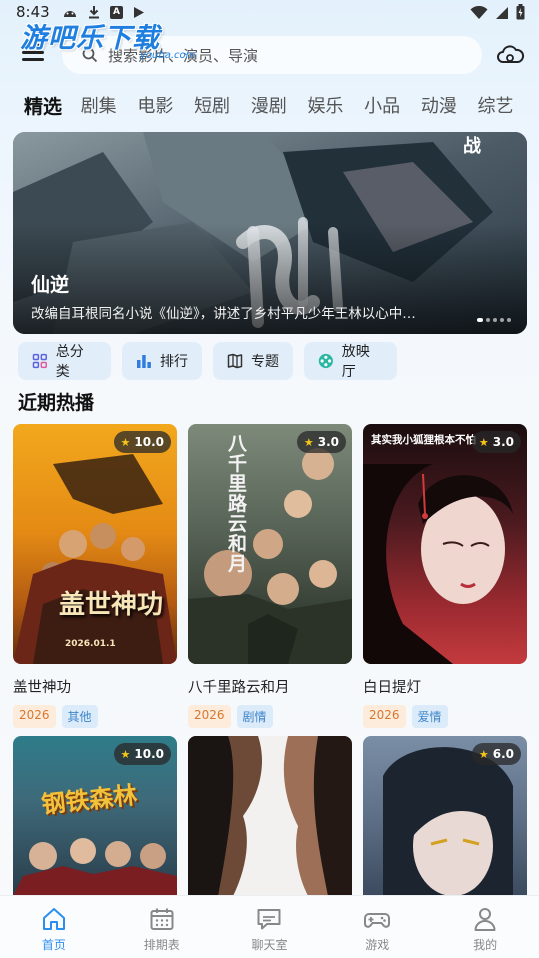  Describe the element at coordinates (520, 14) in the screenshot. I see `battery-icon` at that location.